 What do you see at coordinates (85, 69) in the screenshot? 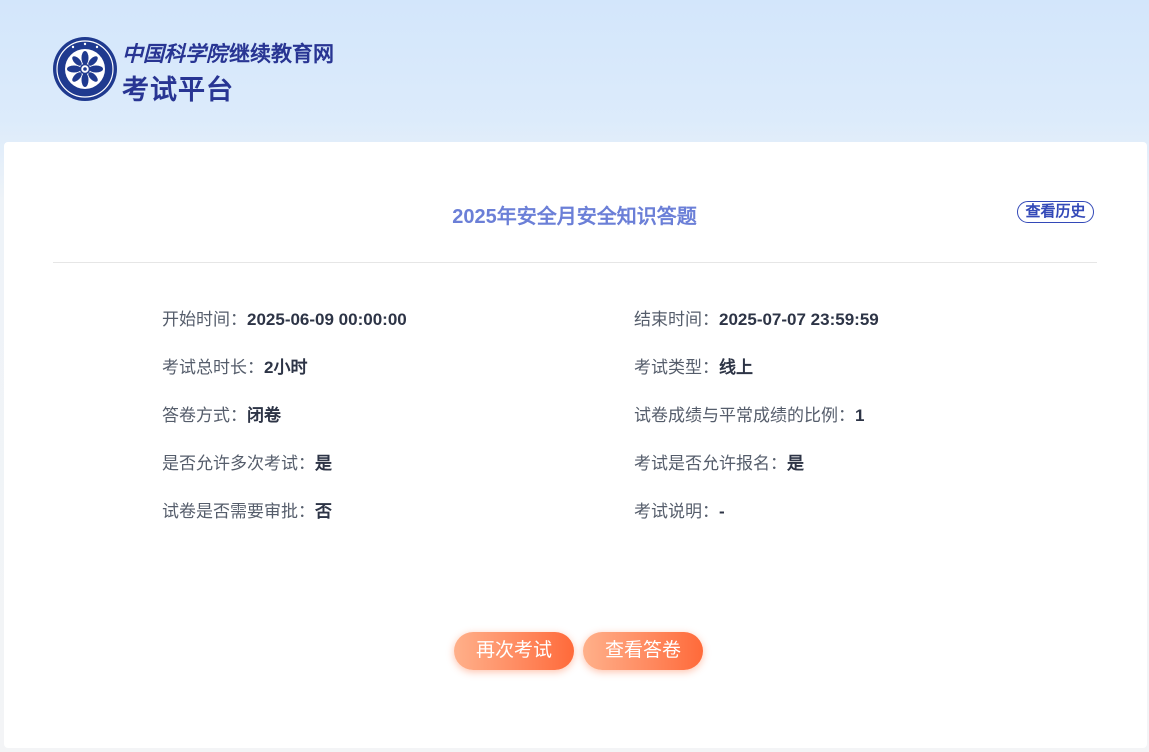
I see `cas-logo-icon` at bounding box center [85, 69].